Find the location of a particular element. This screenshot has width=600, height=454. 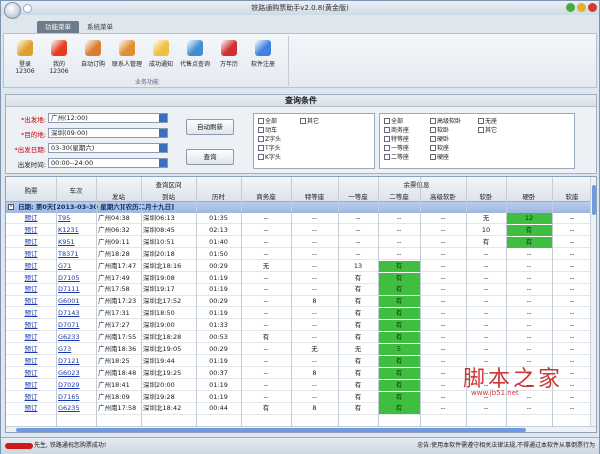

seat-type-checkbox: 商务座 is located at coordinates (396, 129).